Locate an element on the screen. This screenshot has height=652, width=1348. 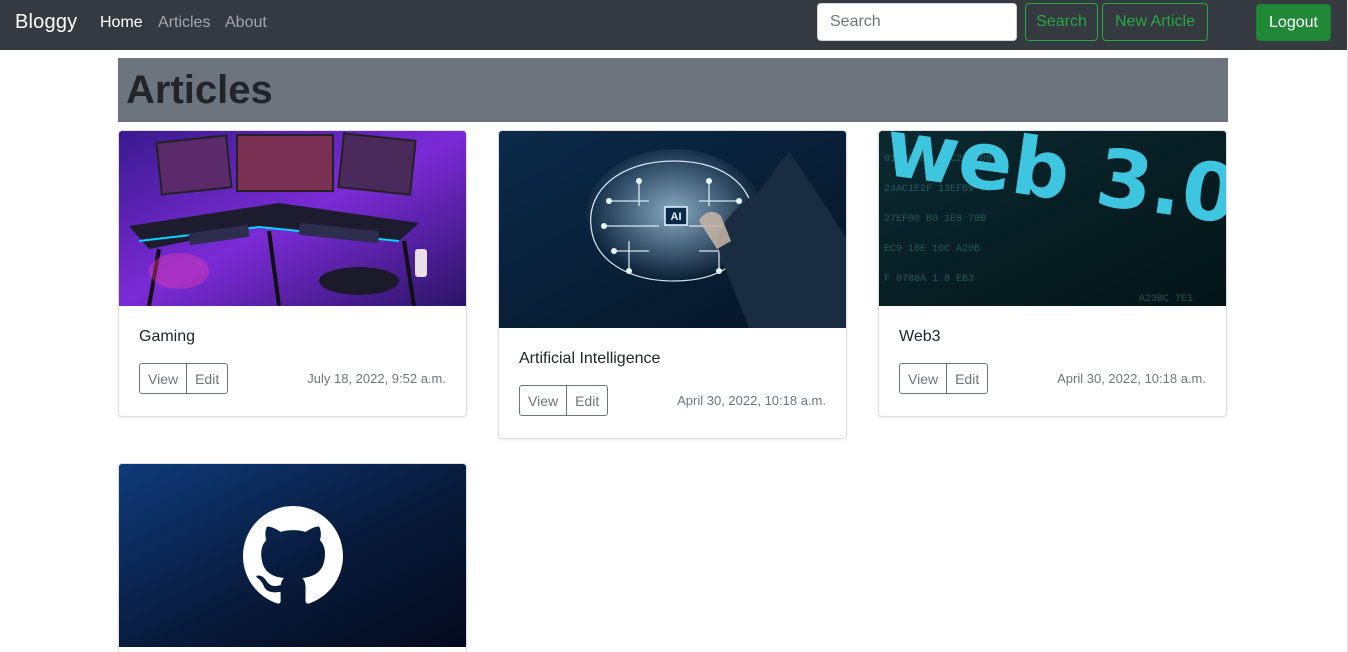
article-title: Gaming is located at coordinates (167, 336).